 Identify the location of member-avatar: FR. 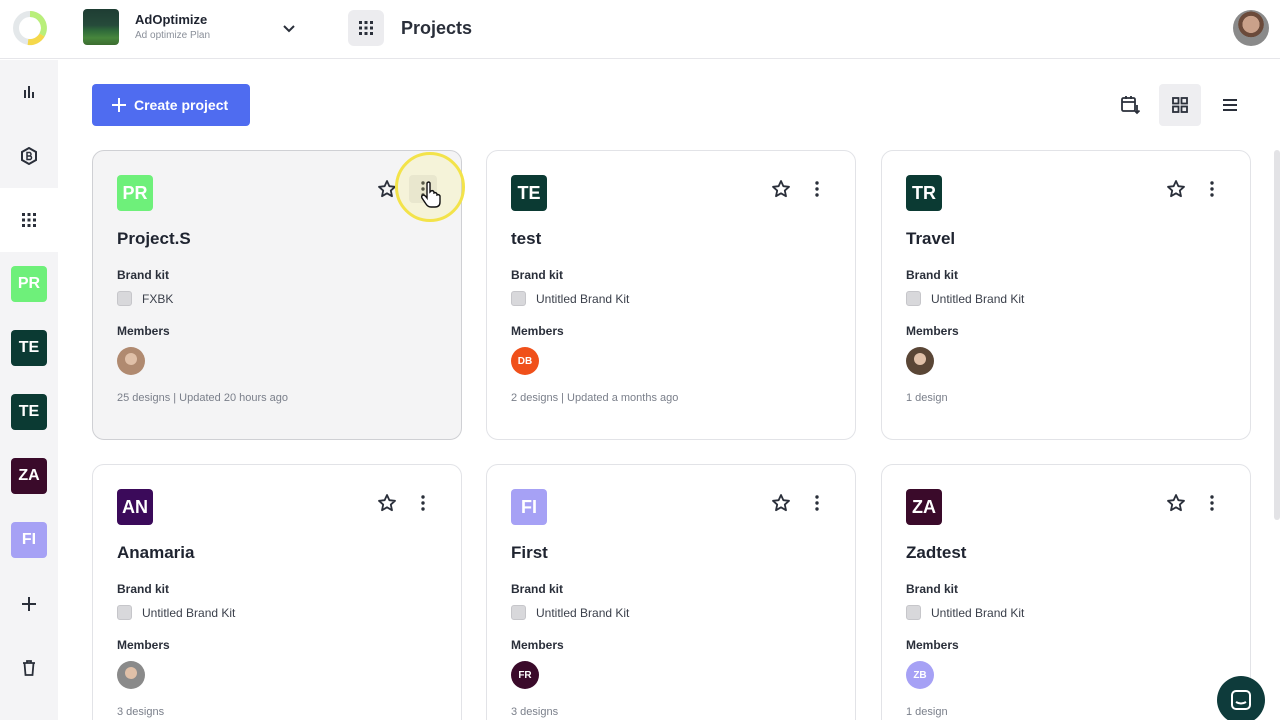
(525, 675).